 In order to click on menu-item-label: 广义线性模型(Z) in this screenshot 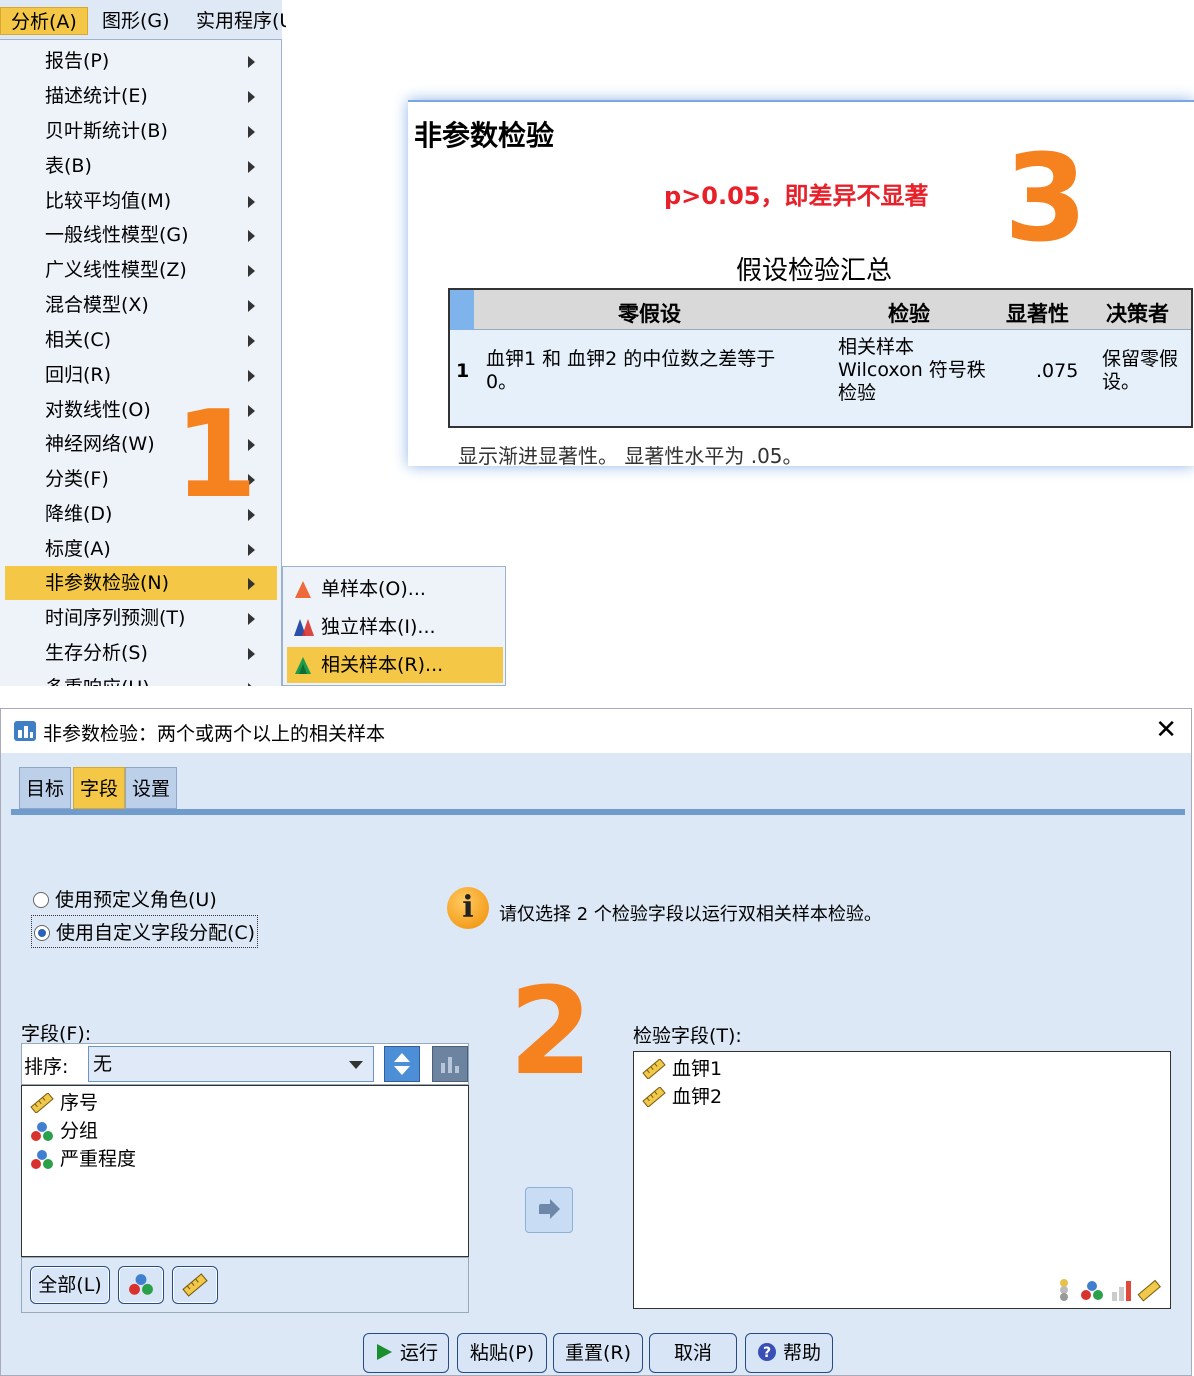, I will do `click(116, 270)`.